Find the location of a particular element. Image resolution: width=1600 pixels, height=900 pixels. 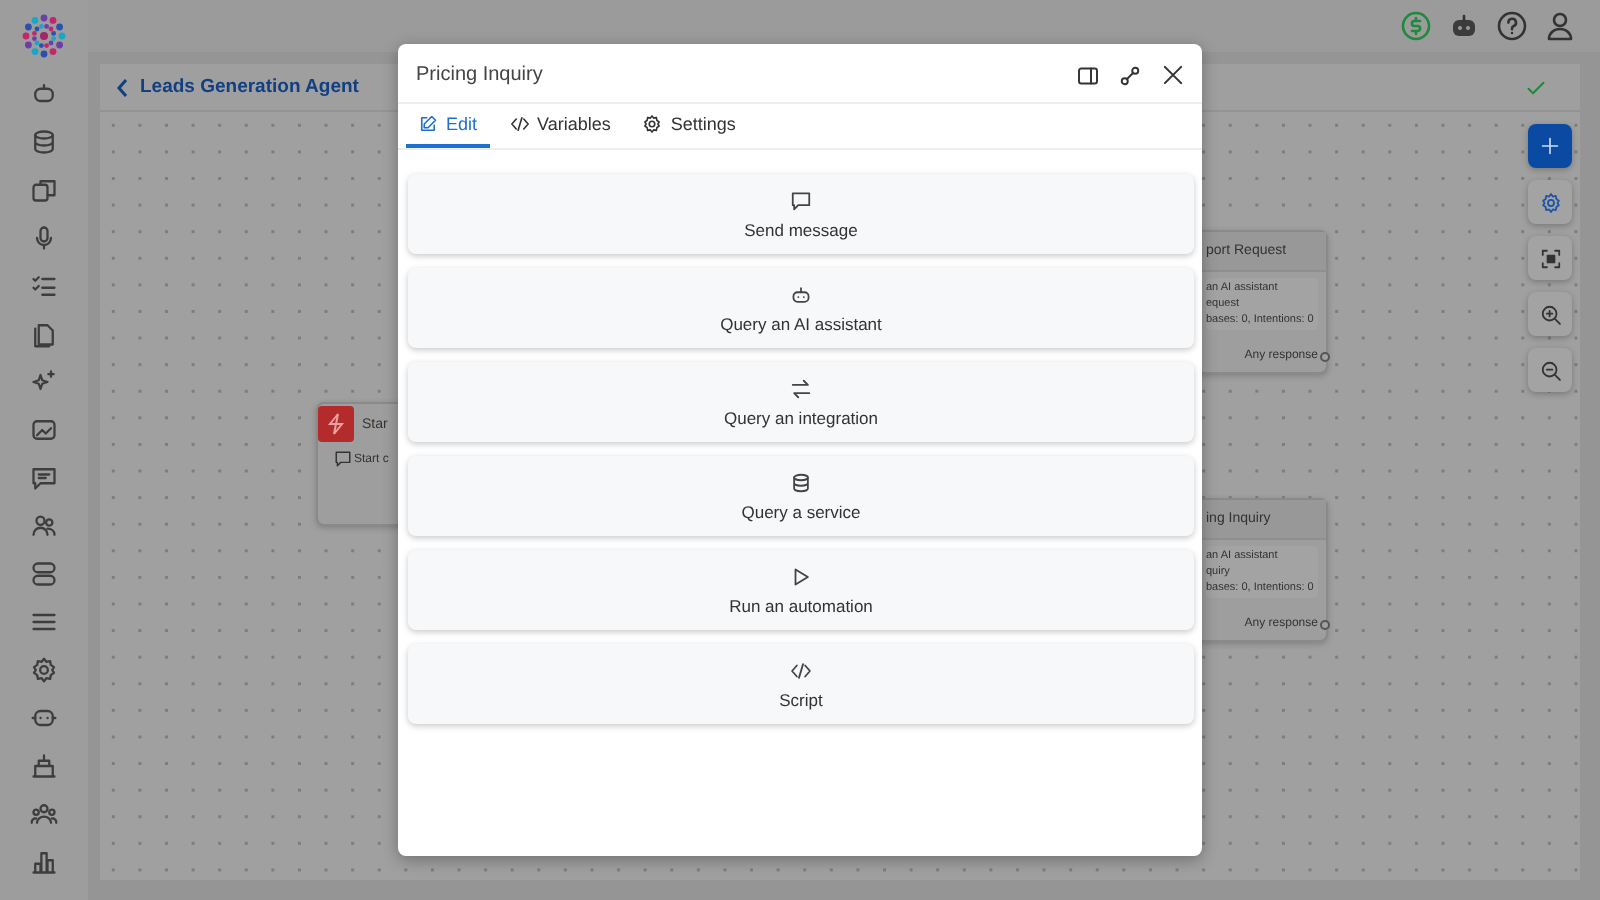

users-icon is located at coordinates (44, 526).